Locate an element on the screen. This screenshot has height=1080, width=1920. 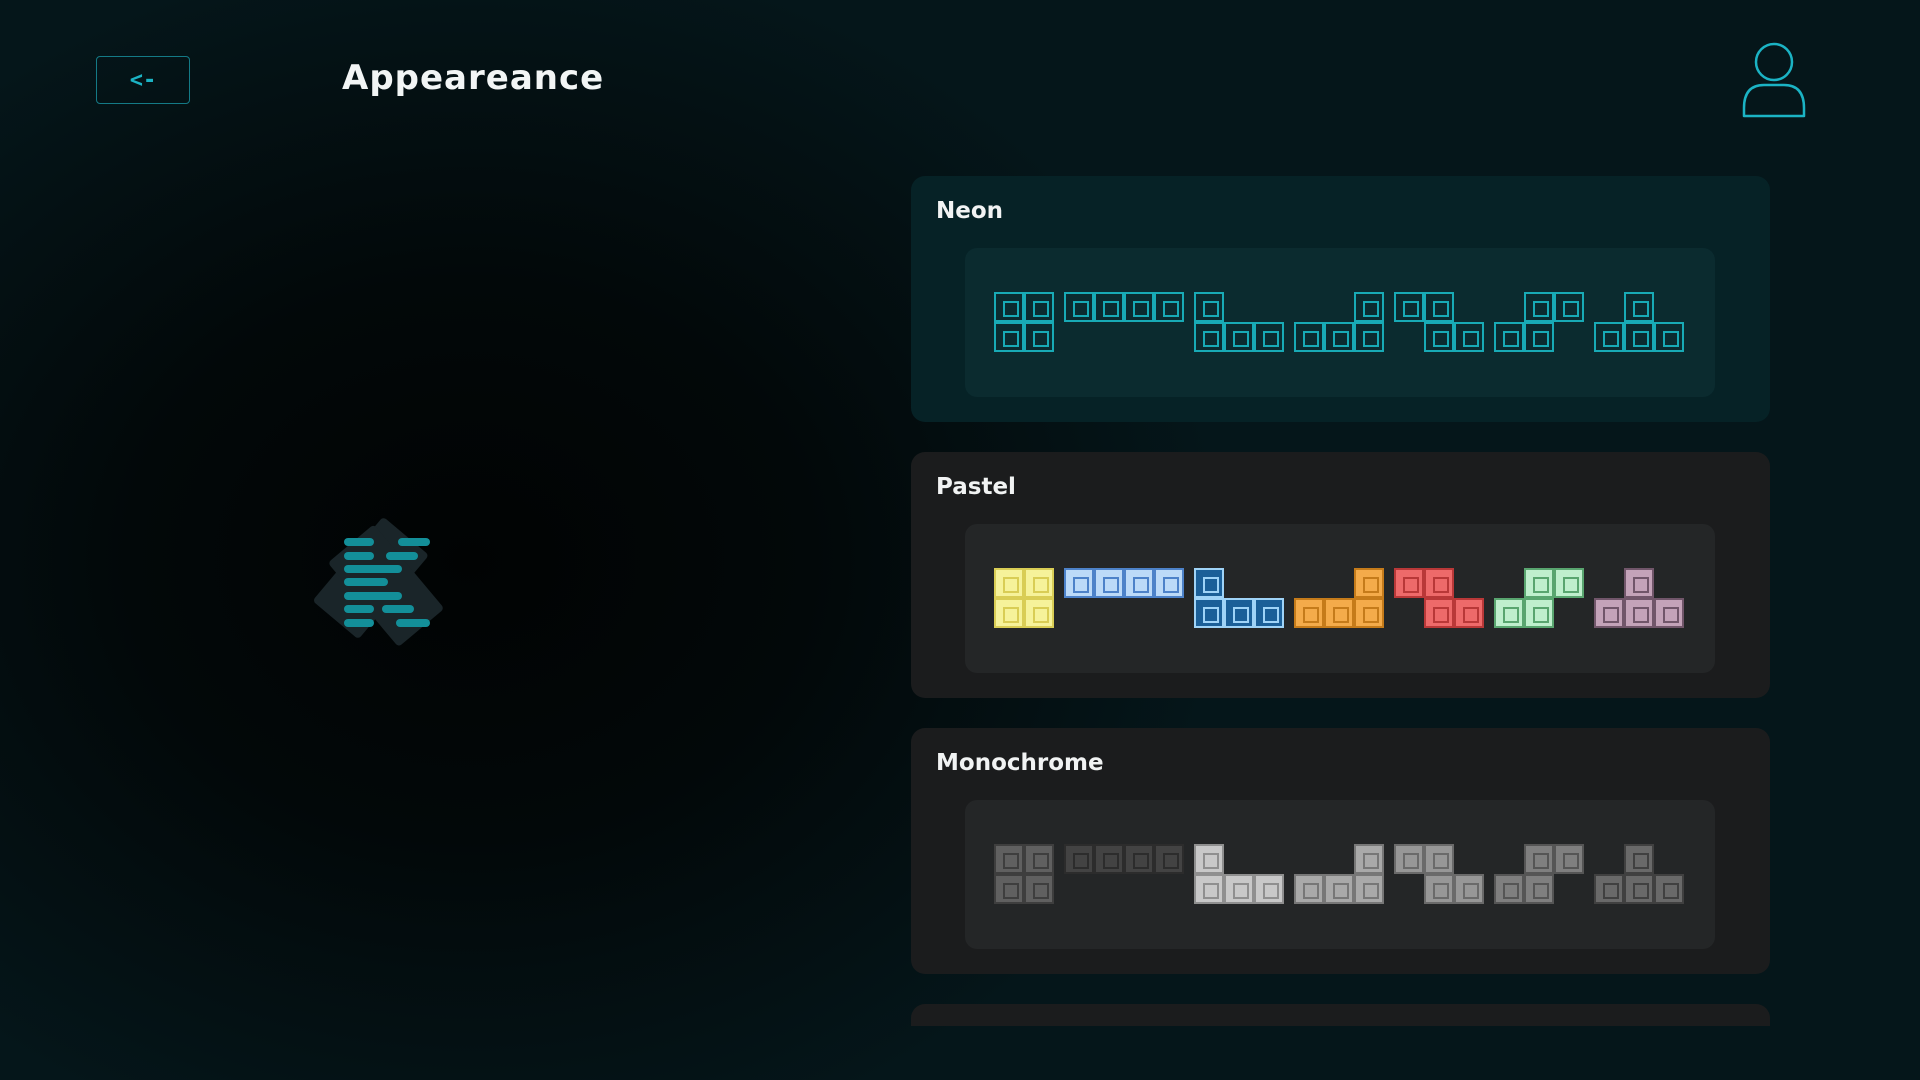
page-title: Appeareance is located at coordinates (473, 78).